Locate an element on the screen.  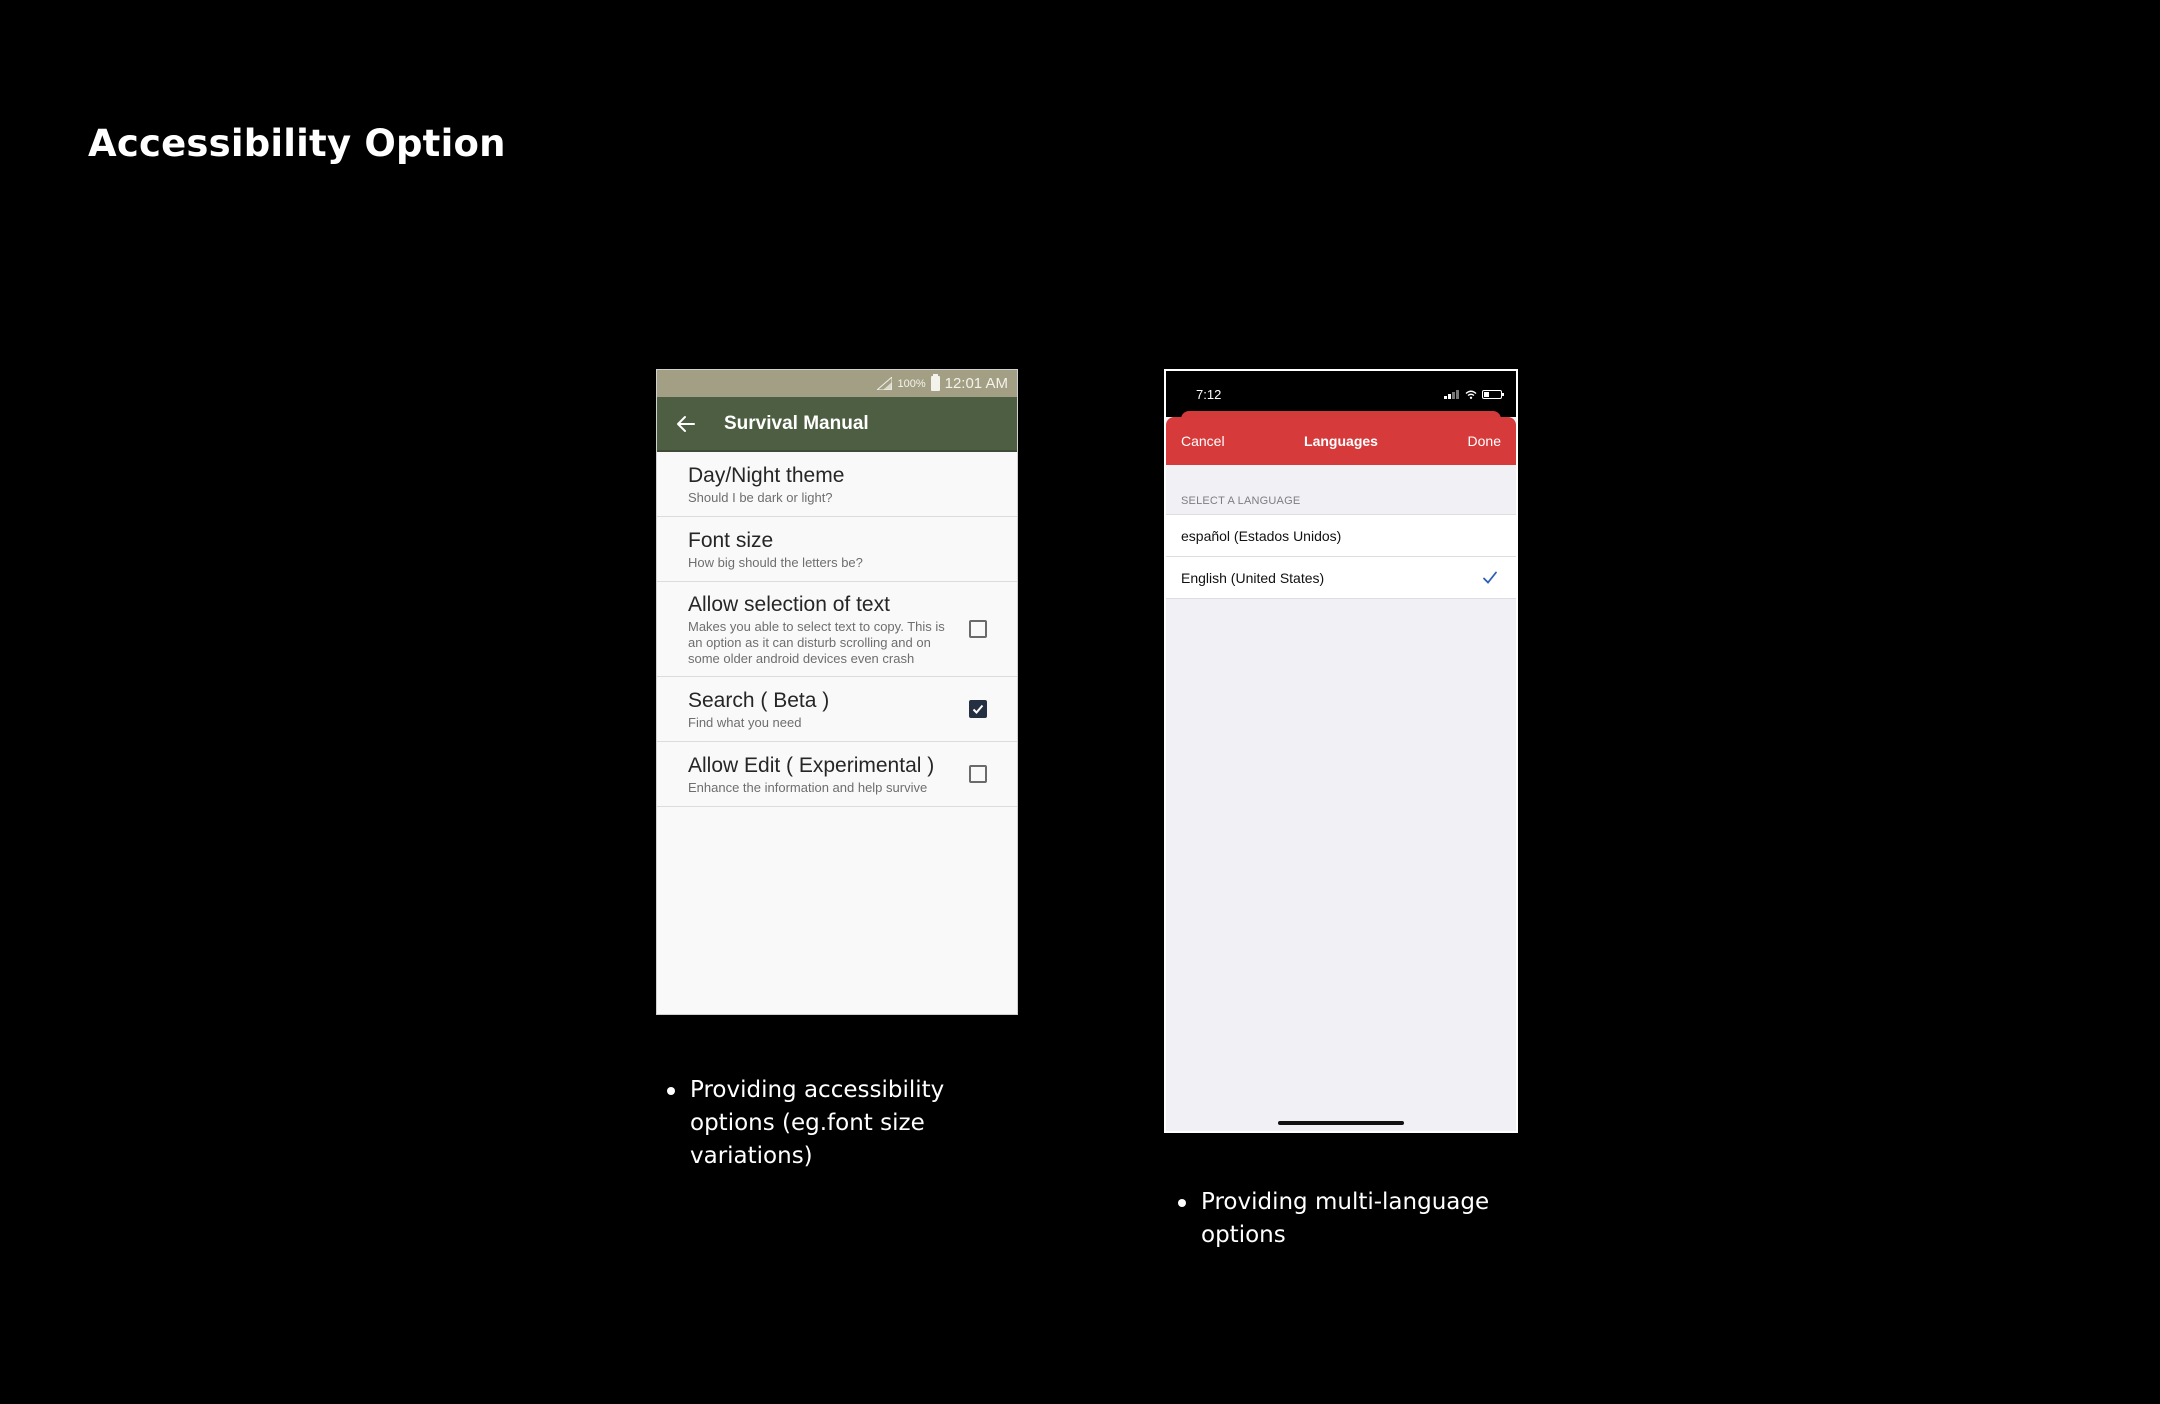
allow-edit-checkbox is located at coordinates (978, 774).